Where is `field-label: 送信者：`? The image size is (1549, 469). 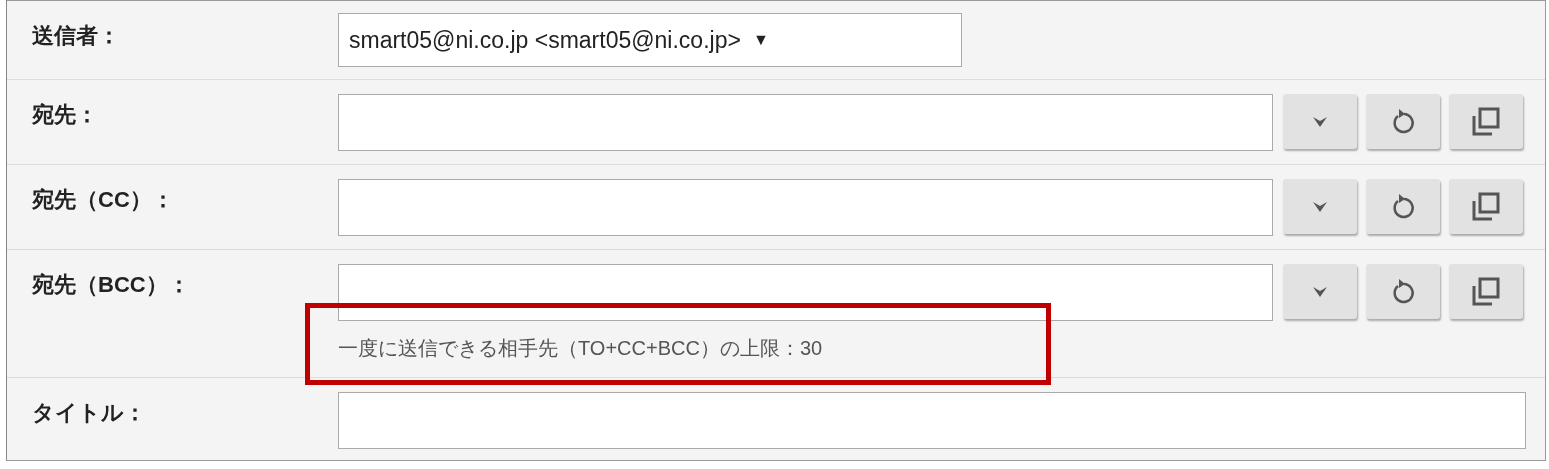 field-label: 送信者： is located at coordinates (76, 35).